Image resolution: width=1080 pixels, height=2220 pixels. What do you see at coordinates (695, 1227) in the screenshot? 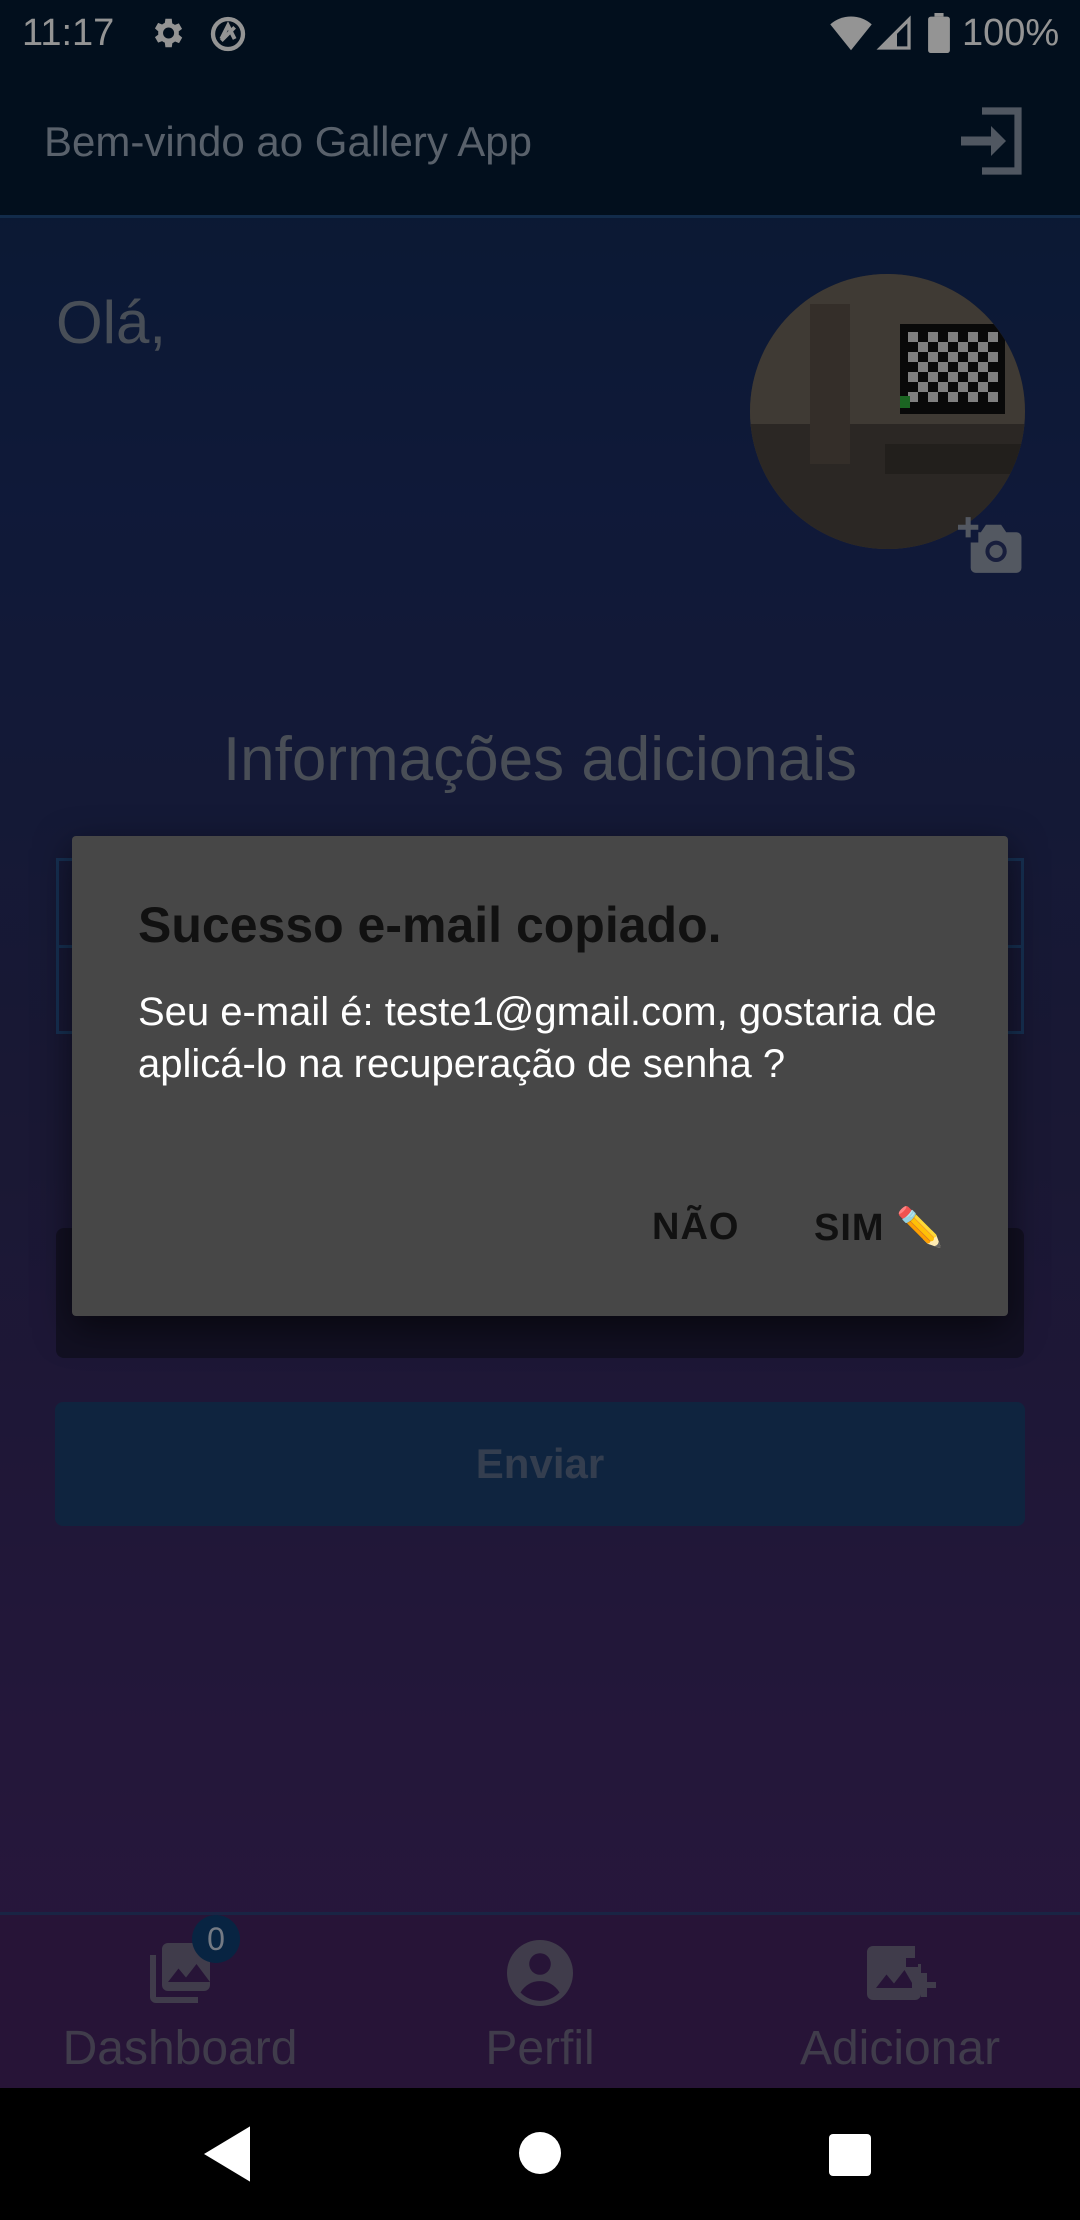
I see `dialog-no-button: NÃO` at bounding box center [695, 1227].